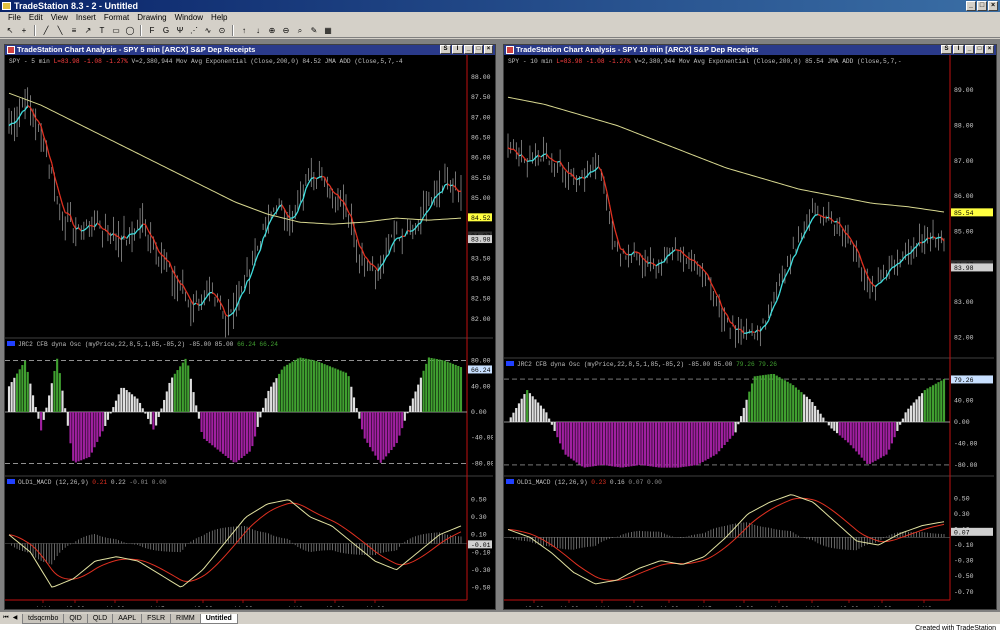  I want to click on drawing-toolbar: ↖ + ╱ ╲ ≡ ↗ T ▭ ◯ F G Ψ ⋰ ∿ ⊙ ↑ ↓ ⊕ ⊖ ⌕ ✎ ▦, so click(500, 31).